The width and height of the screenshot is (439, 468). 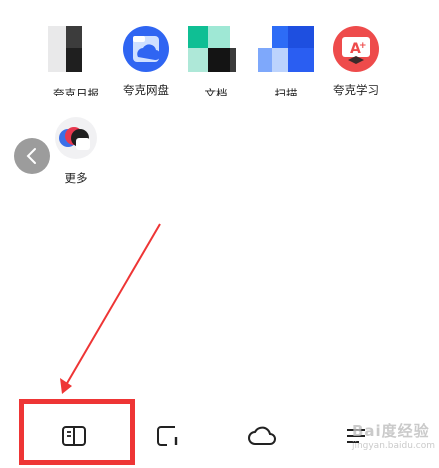 I want to click on nav-cloud, so click(x=262, y=436).